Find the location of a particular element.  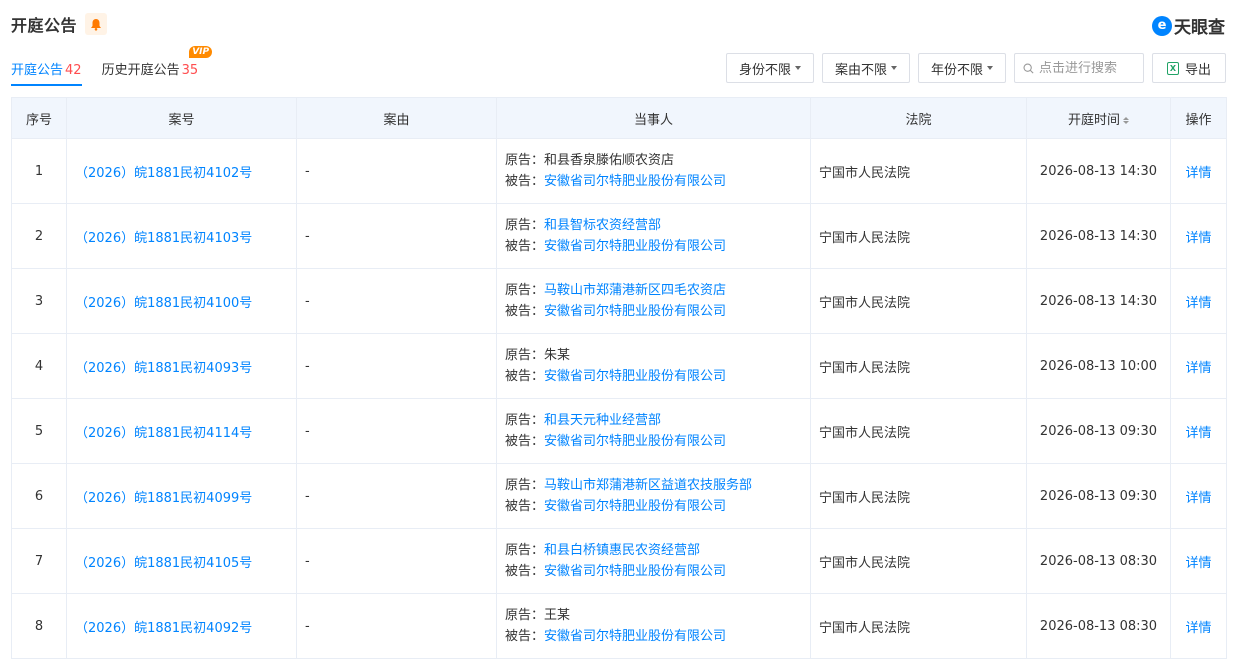

row-number: 2 is located at coordinates (39, 236).